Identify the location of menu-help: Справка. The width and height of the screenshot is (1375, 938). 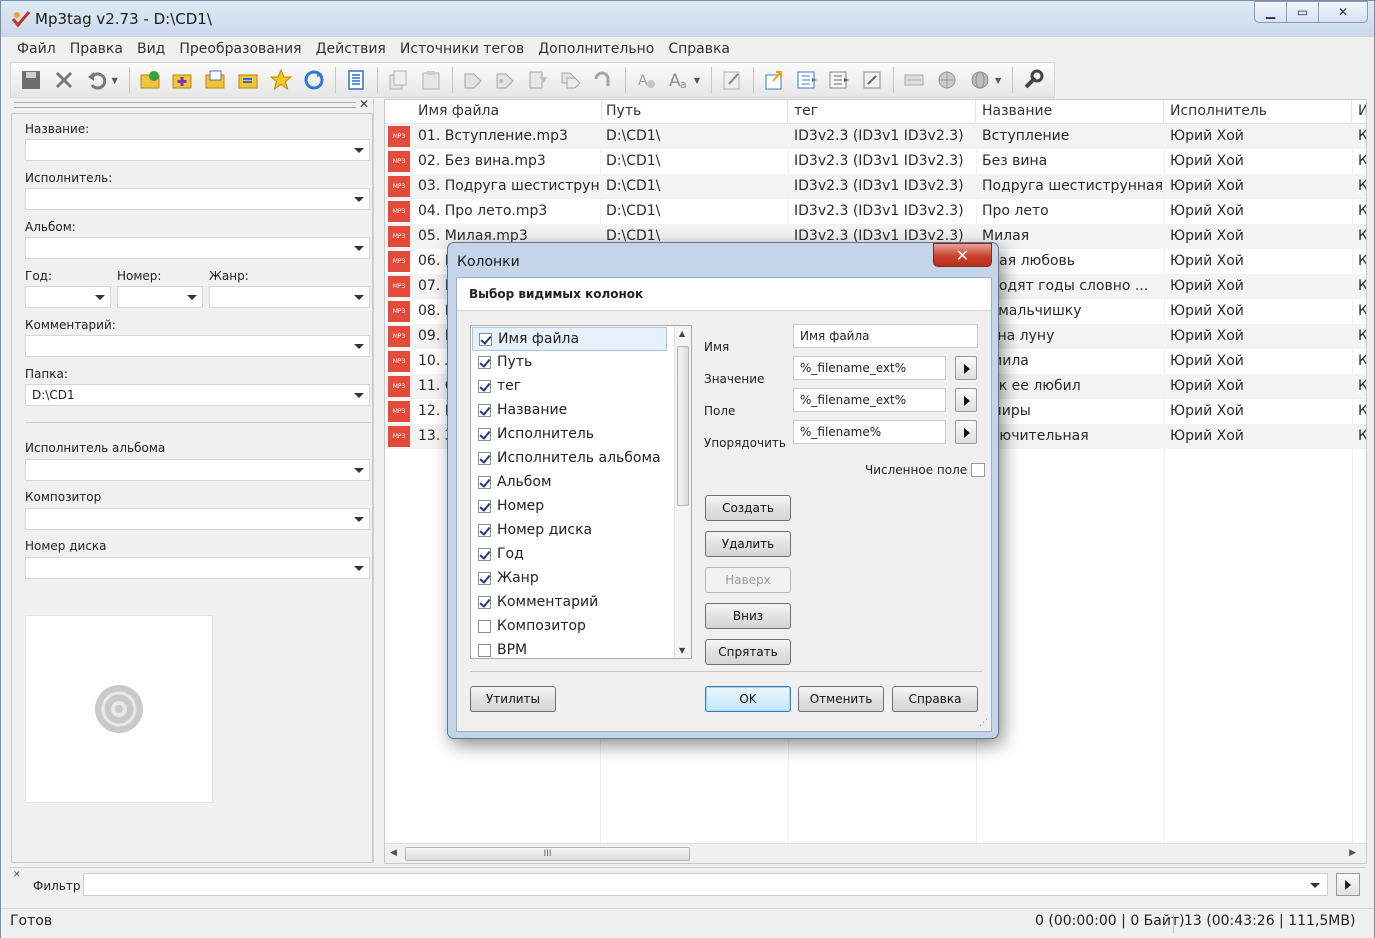
(699, 49).